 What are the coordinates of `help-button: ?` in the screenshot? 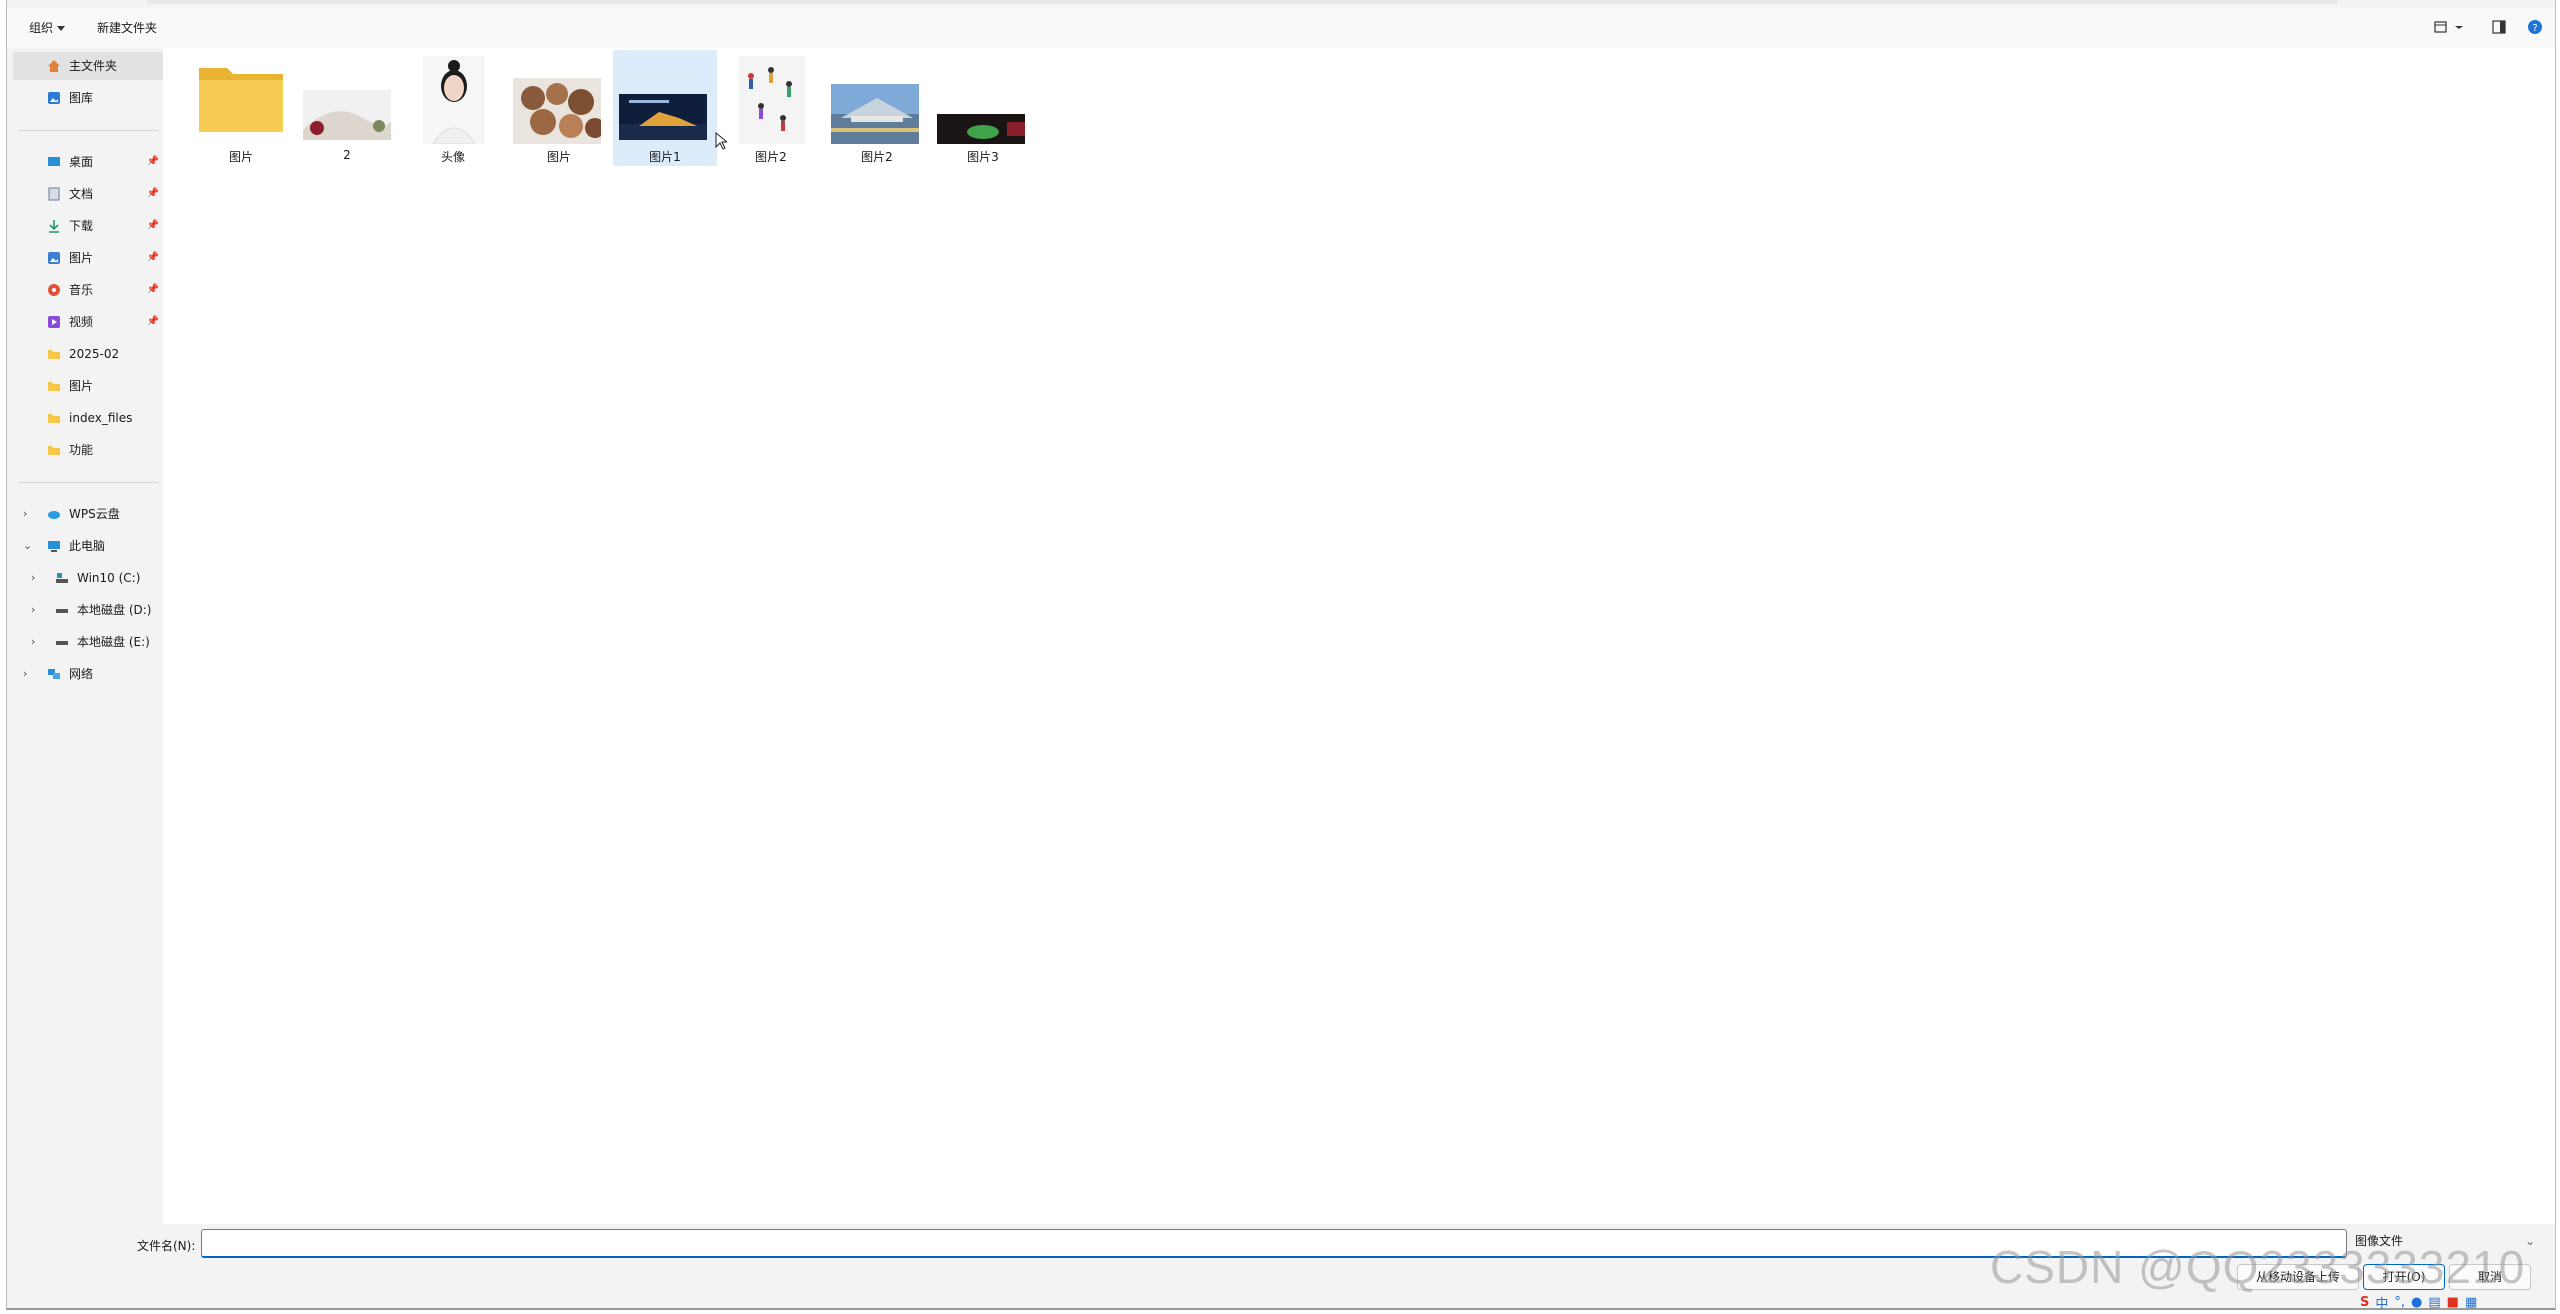 It's located at (2535, 27).